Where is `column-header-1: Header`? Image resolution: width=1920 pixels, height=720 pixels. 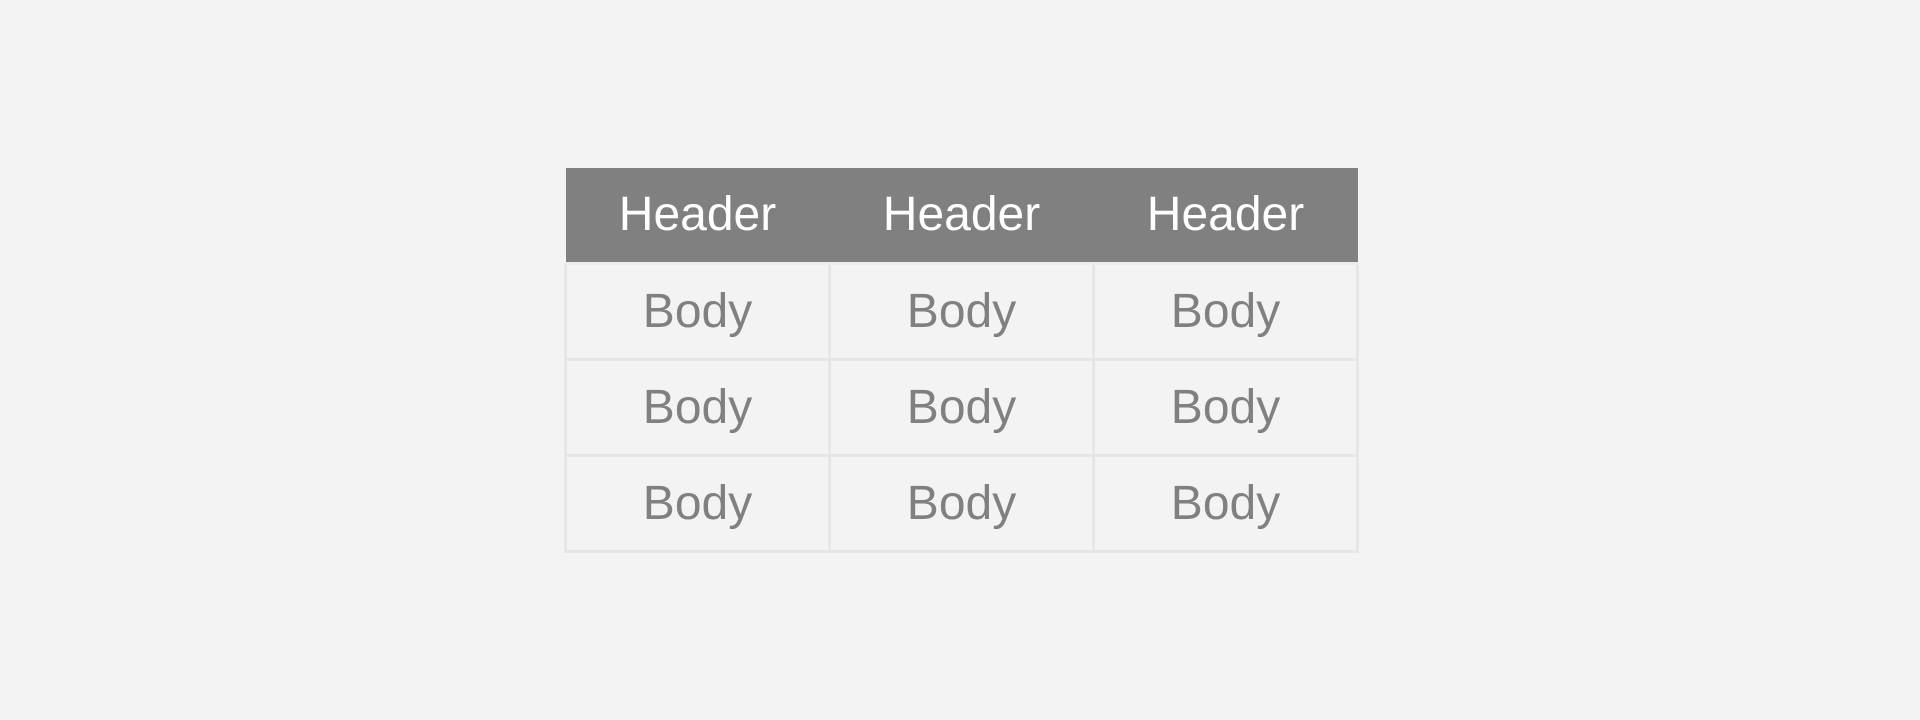
column-header-1: Header is located at coordinates (697, 216).